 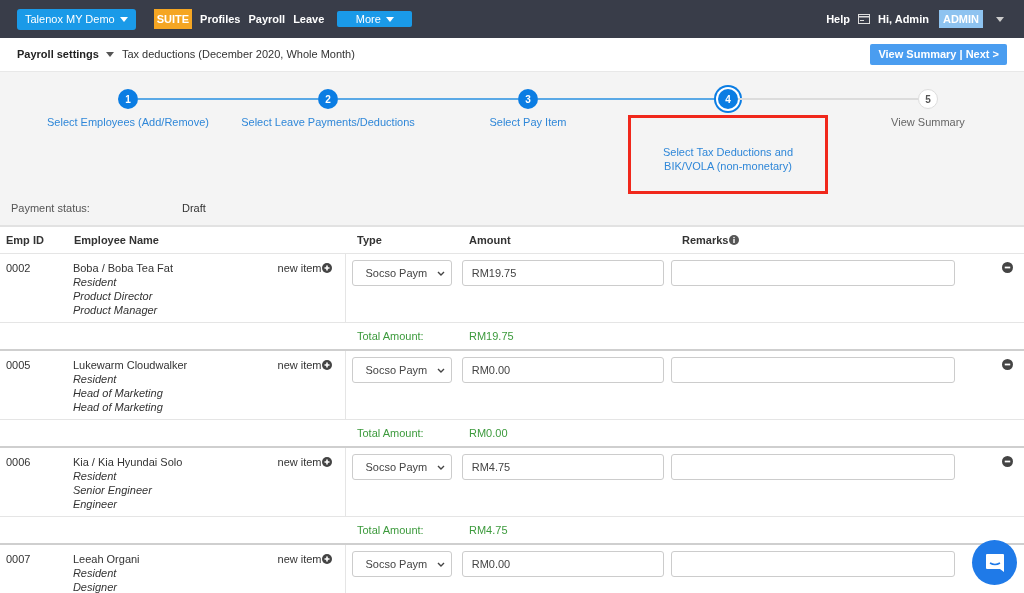 What do you see at coordinates (117, 240) in the screenshot?
I see `column-header: Employee Name` at bounding box center [117, 240].